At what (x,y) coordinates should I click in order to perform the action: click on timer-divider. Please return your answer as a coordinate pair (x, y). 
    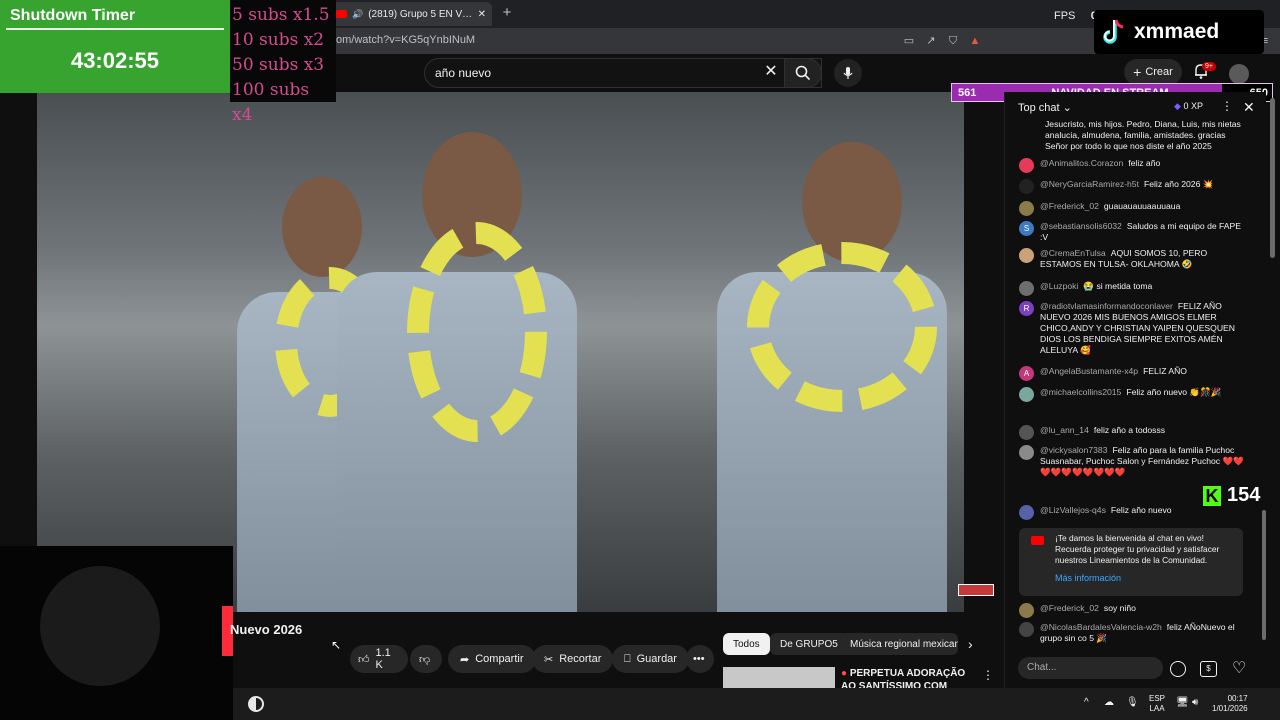
    Looking at the image, I should click on (115, 29).